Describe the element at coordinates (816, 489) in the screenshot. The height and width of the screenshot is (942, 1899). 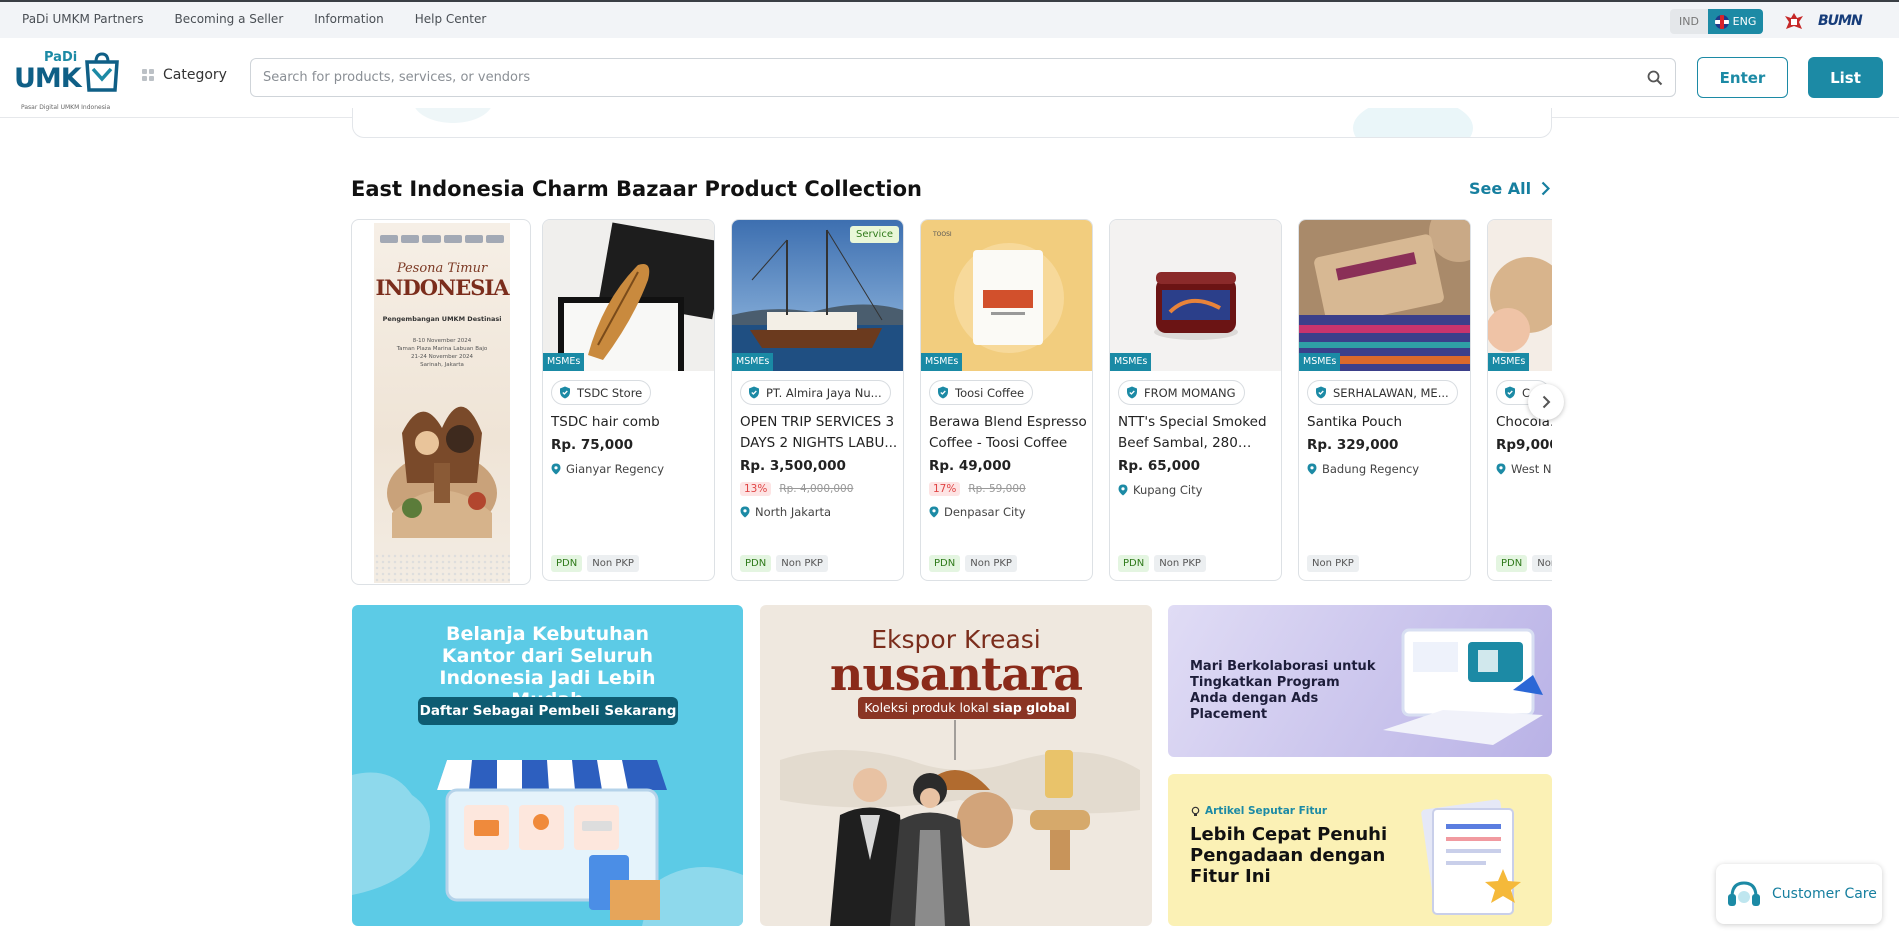
I see `original-price: Rp. 4,000,000` at that location.